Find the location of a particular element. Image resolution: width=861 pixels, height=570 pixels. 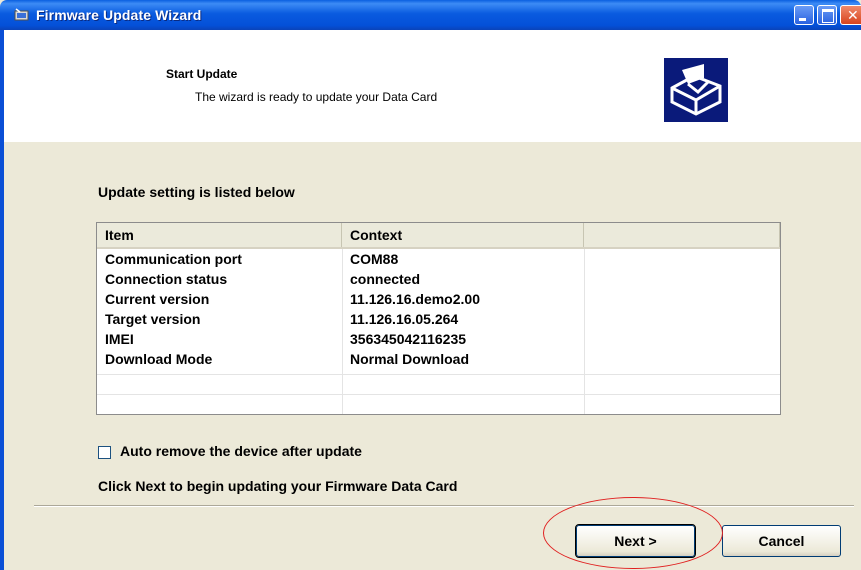

minimize-icon is located at coordinates (802, 19).